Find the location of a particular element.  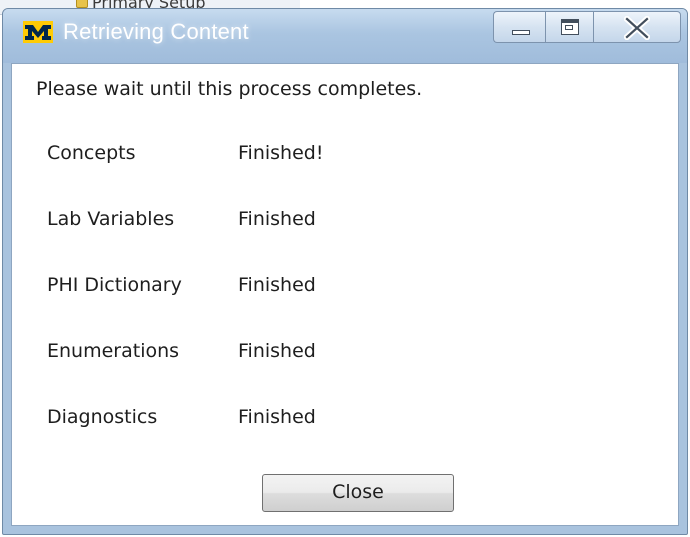

folder-icon is located at coordinates (82, 4).